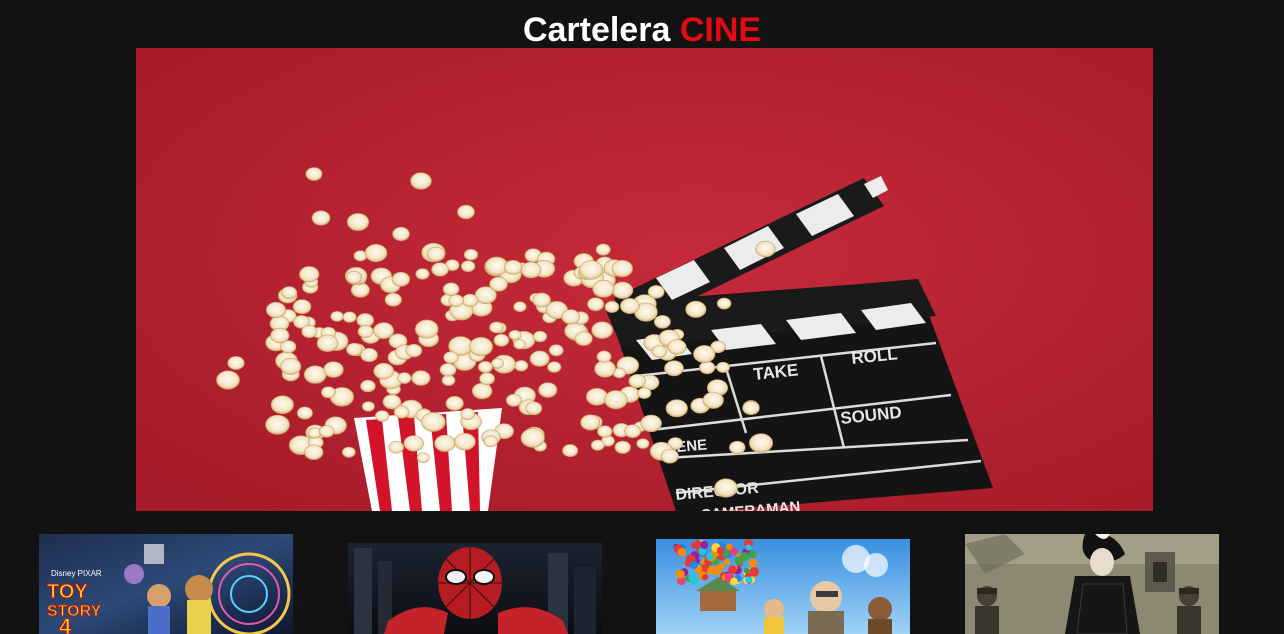 The height and width of the screenshot is (634, 1284). I want to click on title-accent: CINE, so click(720, 30).